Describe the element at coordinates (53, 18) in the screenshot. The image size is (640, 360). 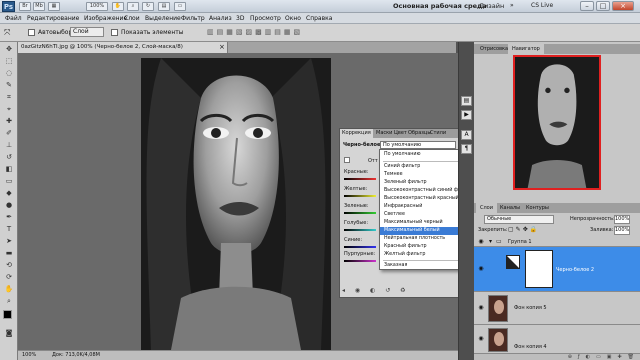
I see `menu-edit: Редактирование` at that location.